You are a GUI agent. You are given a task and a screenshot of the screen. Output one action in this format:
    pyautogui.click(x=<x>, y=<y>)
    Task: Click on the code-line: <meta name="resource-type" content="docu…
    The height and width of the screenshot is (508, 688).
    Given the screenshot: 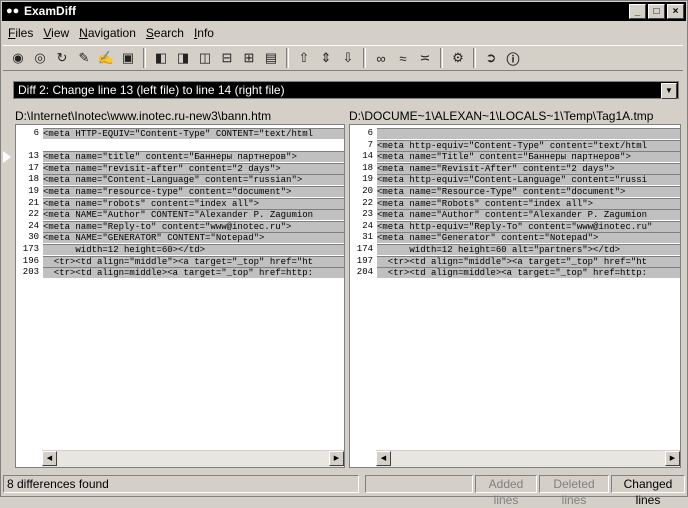 What is the action you would take?
    pyautogui.click(x=193, y=191)
    